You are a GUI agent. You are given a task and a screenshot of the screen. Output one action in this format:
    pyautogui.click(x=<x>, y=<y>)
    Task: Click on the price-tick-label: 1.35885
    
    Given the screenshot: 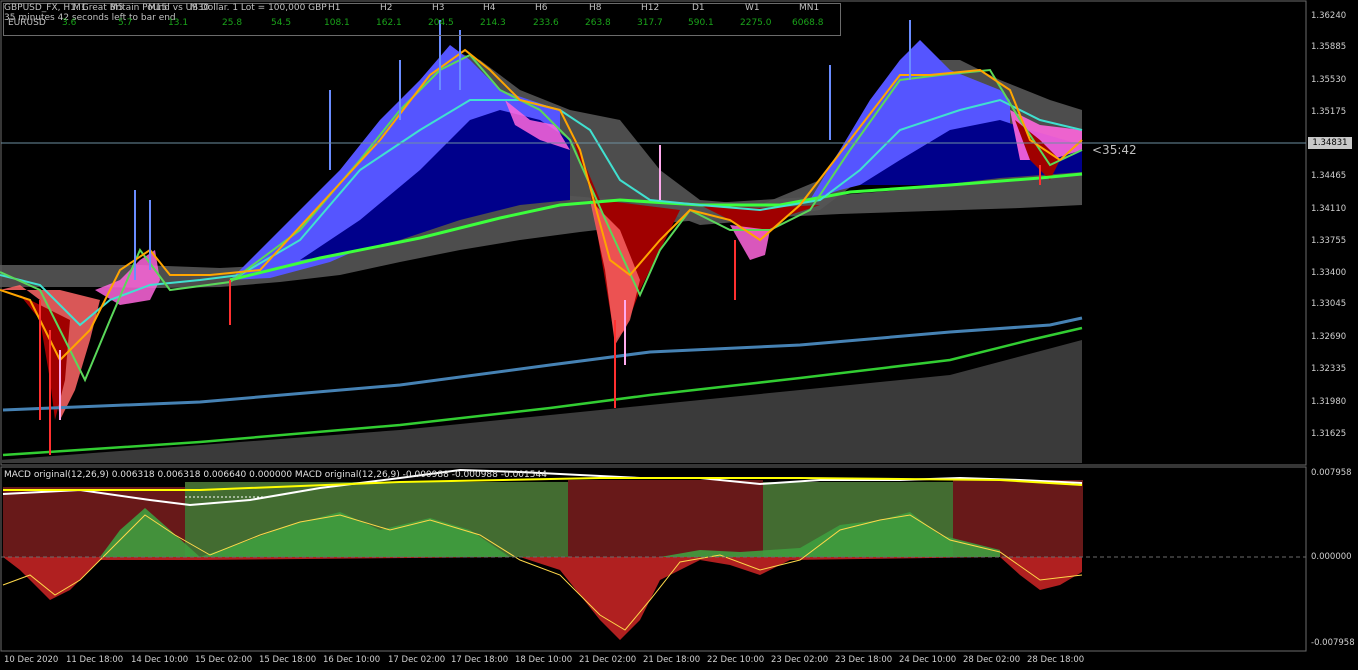 What is the action you would take?
    pyautogui.click(x=1329, y=47)
    